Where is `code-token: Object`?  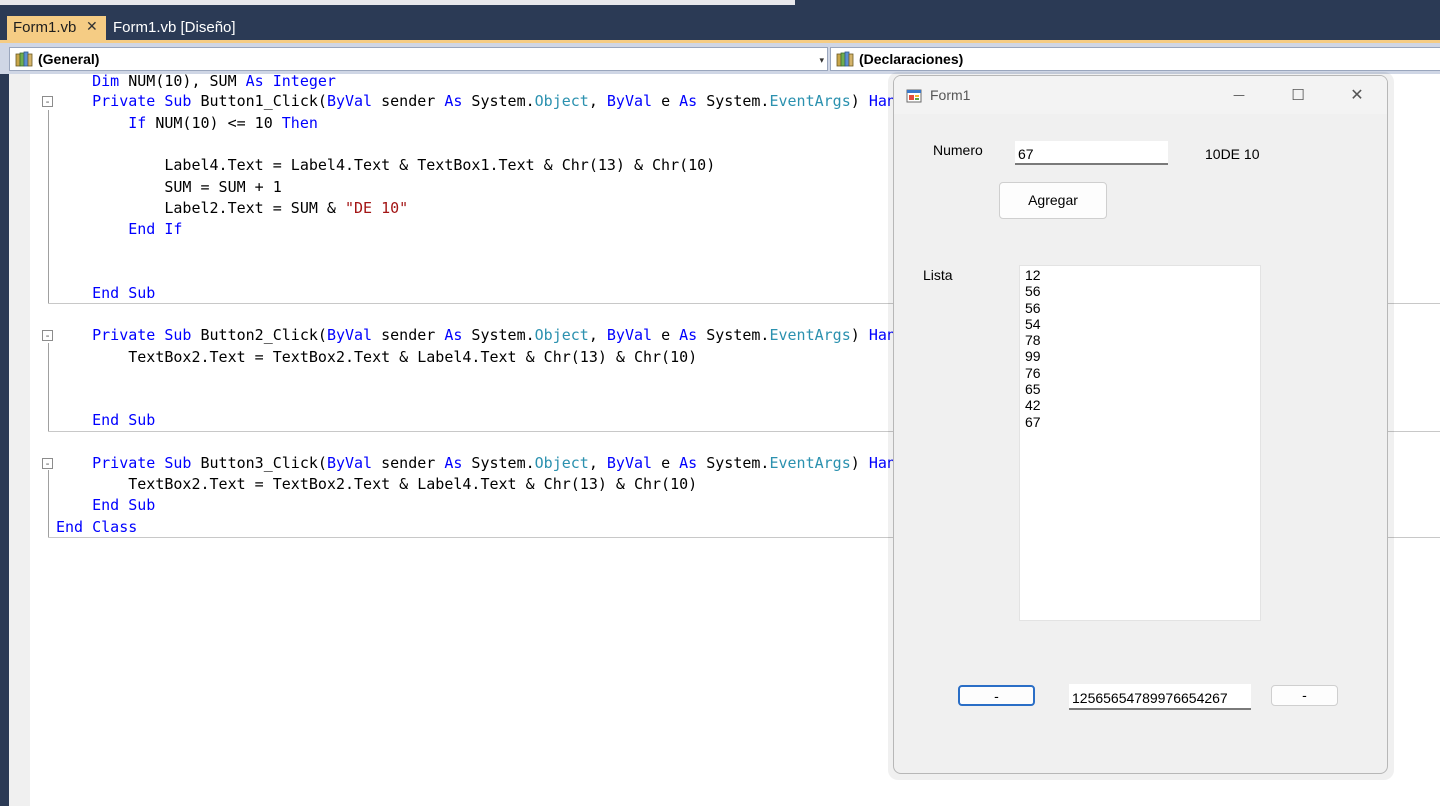 code-token: Object is located at coordinates (561, 101).